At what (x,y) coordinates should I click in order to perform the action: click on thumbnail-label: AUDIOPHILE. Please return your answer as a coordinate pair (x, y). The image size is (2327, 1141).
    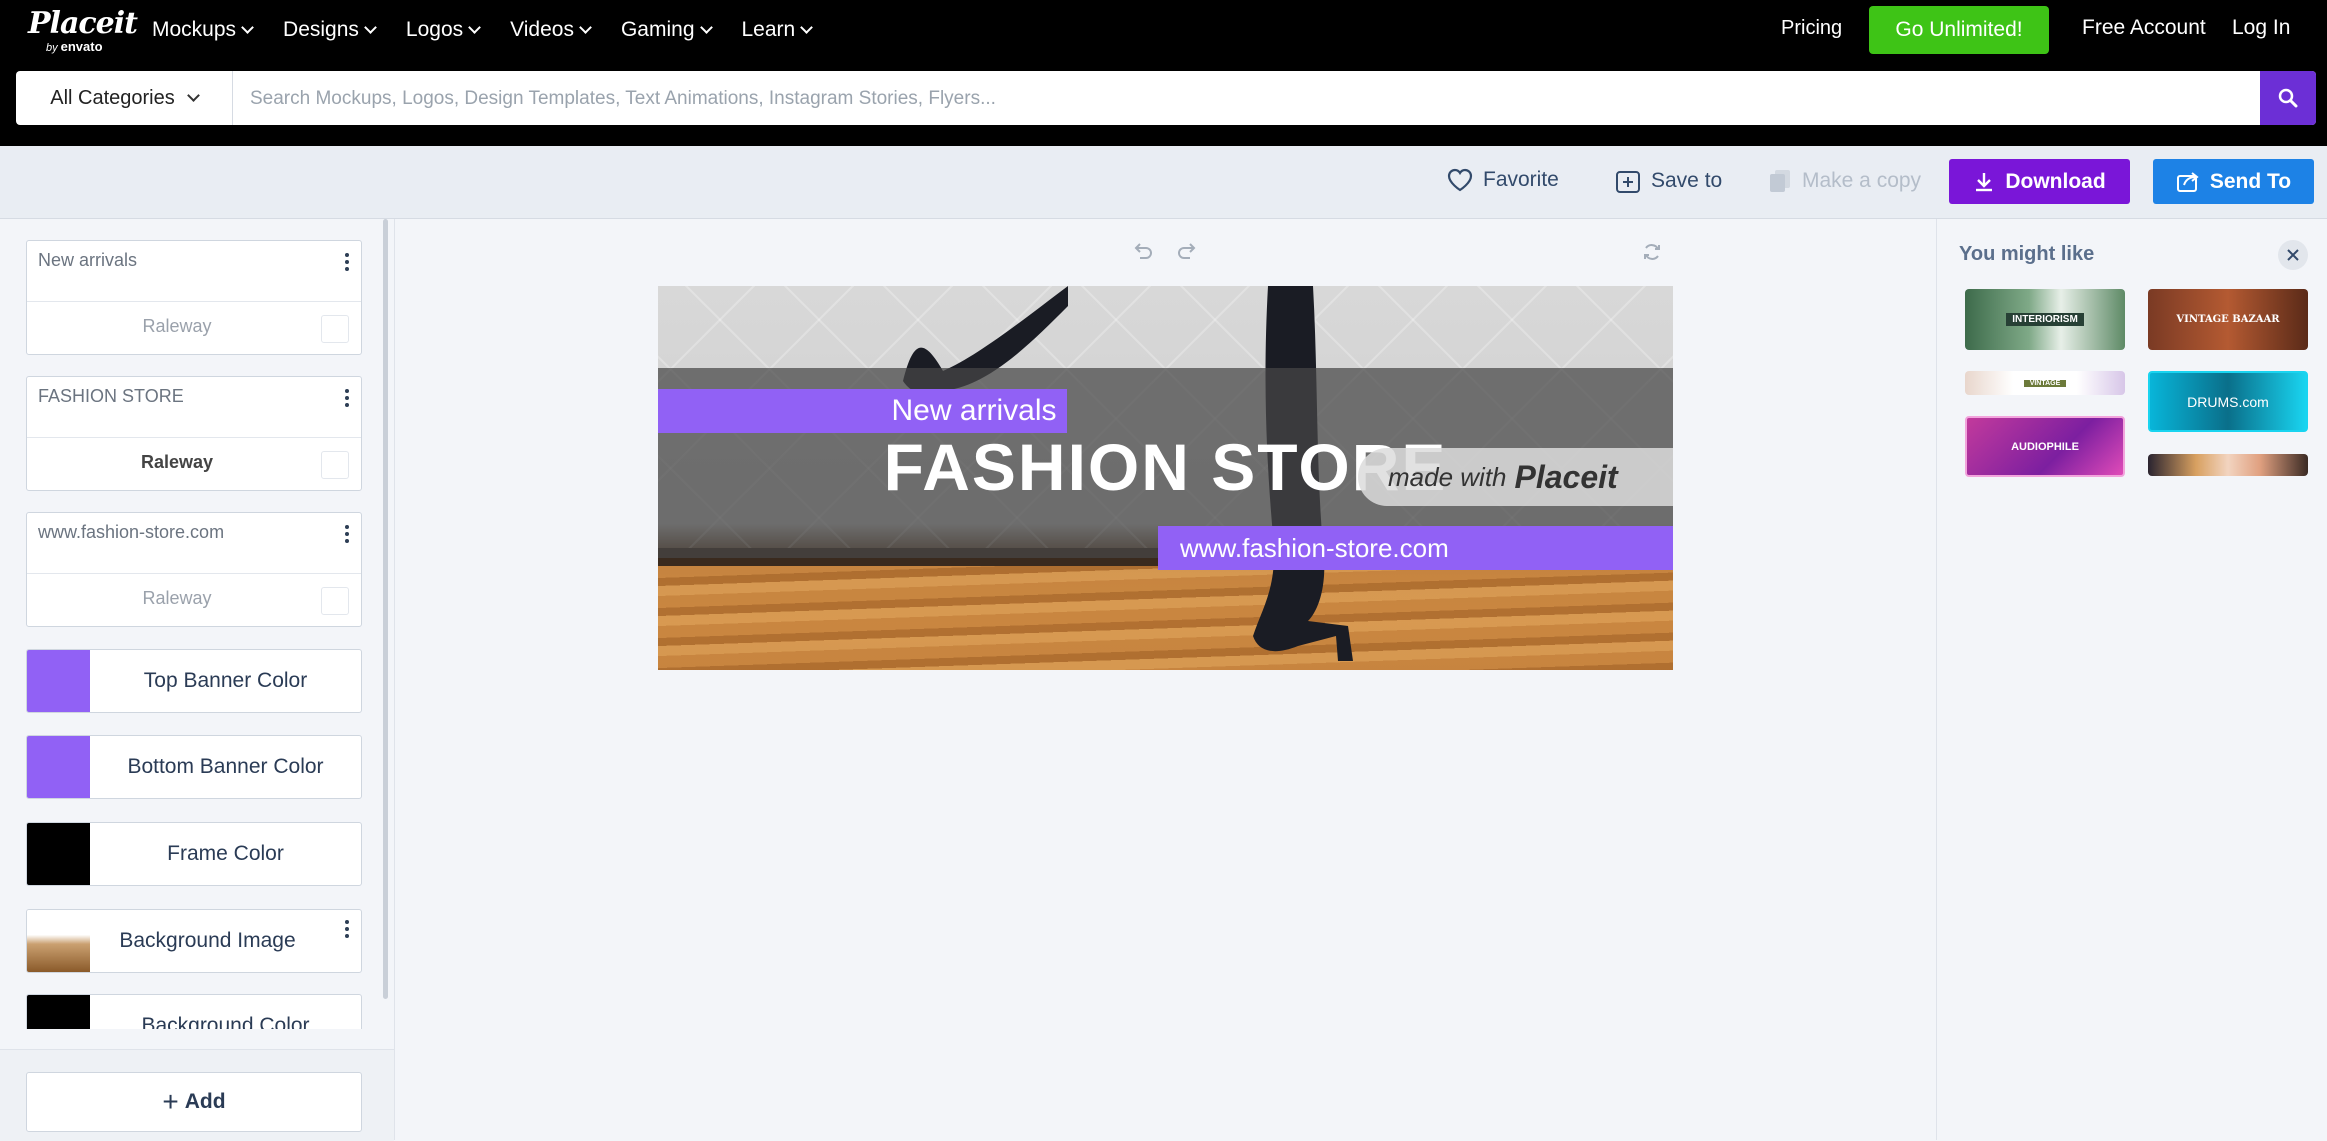
    Looking at the image, I should click on (2045, 446).